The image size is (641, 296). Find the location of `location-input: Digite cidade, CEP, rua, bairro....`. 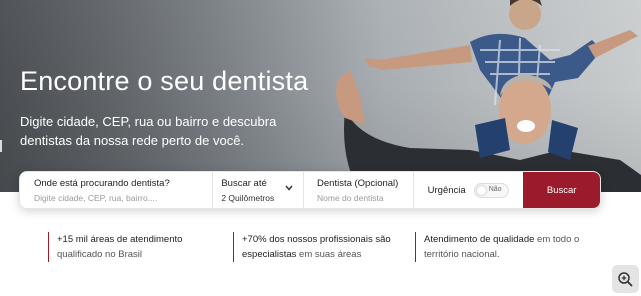

location-input: Digite cidade, CEP, rua, bairro.... is located at coordinates (123, 198).